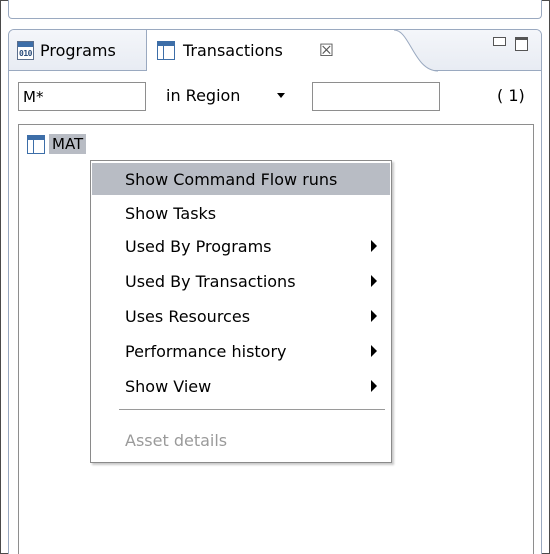 The width and height of the screenshot is (550, 554). I want to click on dropdown-arrow-icon, so click(281, 95).